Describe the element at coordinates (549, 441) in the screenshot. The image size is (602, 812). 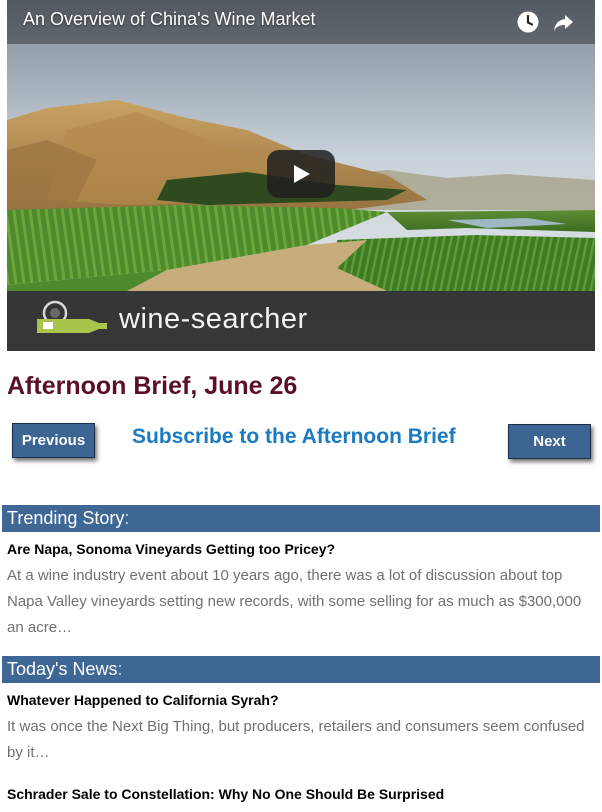
I see `next-button: Next` at that location.